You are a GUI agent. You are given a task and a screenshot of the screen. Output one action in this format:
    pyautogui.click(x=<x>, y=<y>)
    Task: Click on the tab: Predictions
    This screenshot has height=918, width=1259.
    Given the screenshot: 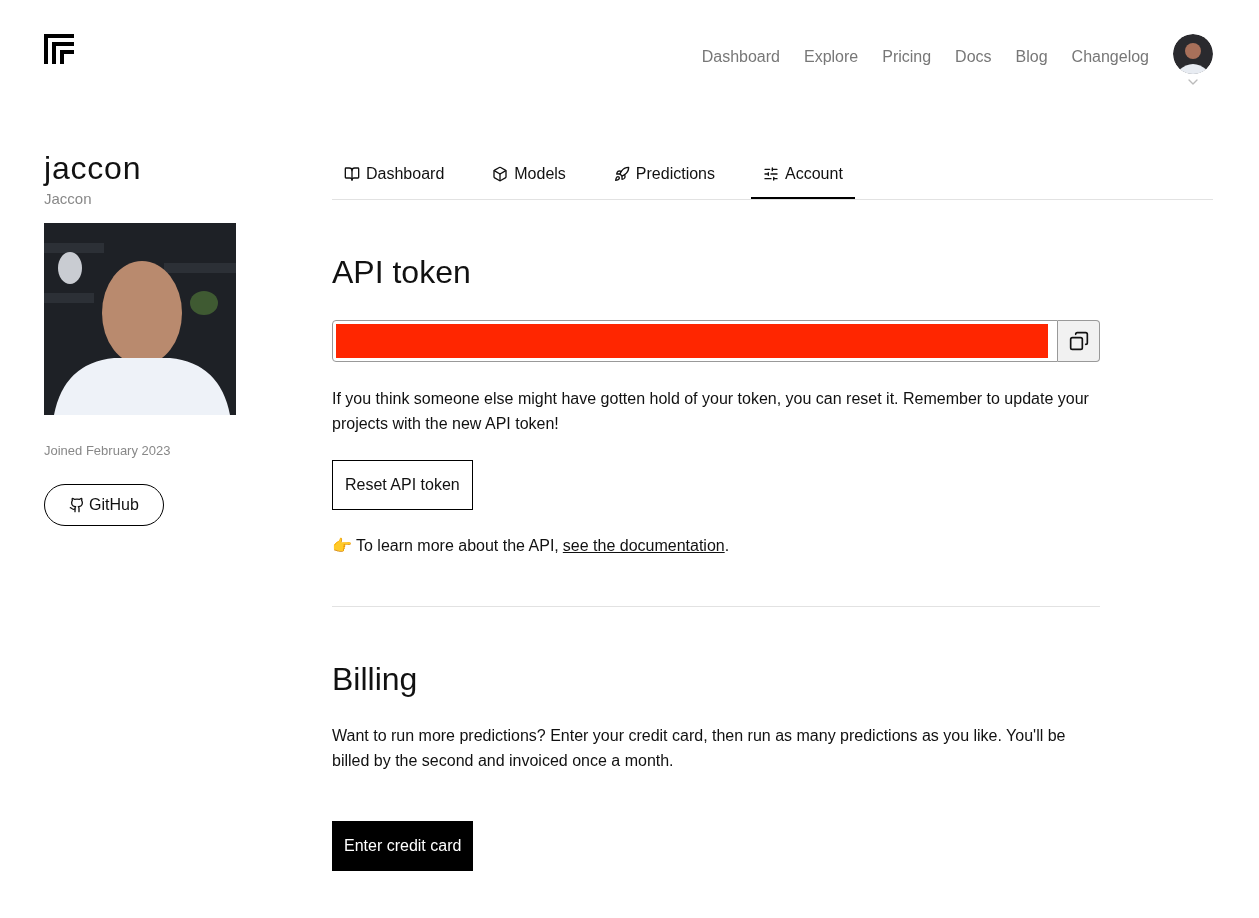 What is the action you would take?
    pyautogui.click(x=664, y=174)
    